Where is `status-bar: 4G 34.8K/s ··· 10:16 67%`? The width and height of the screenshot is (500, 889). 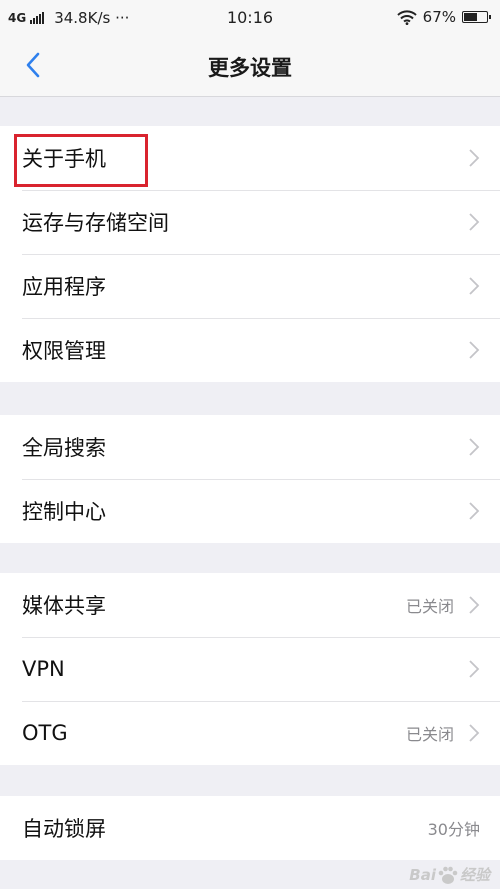 status-bar: 4G 34.8K/s ··· 10:16 67% is located at coordinates (250, 17).